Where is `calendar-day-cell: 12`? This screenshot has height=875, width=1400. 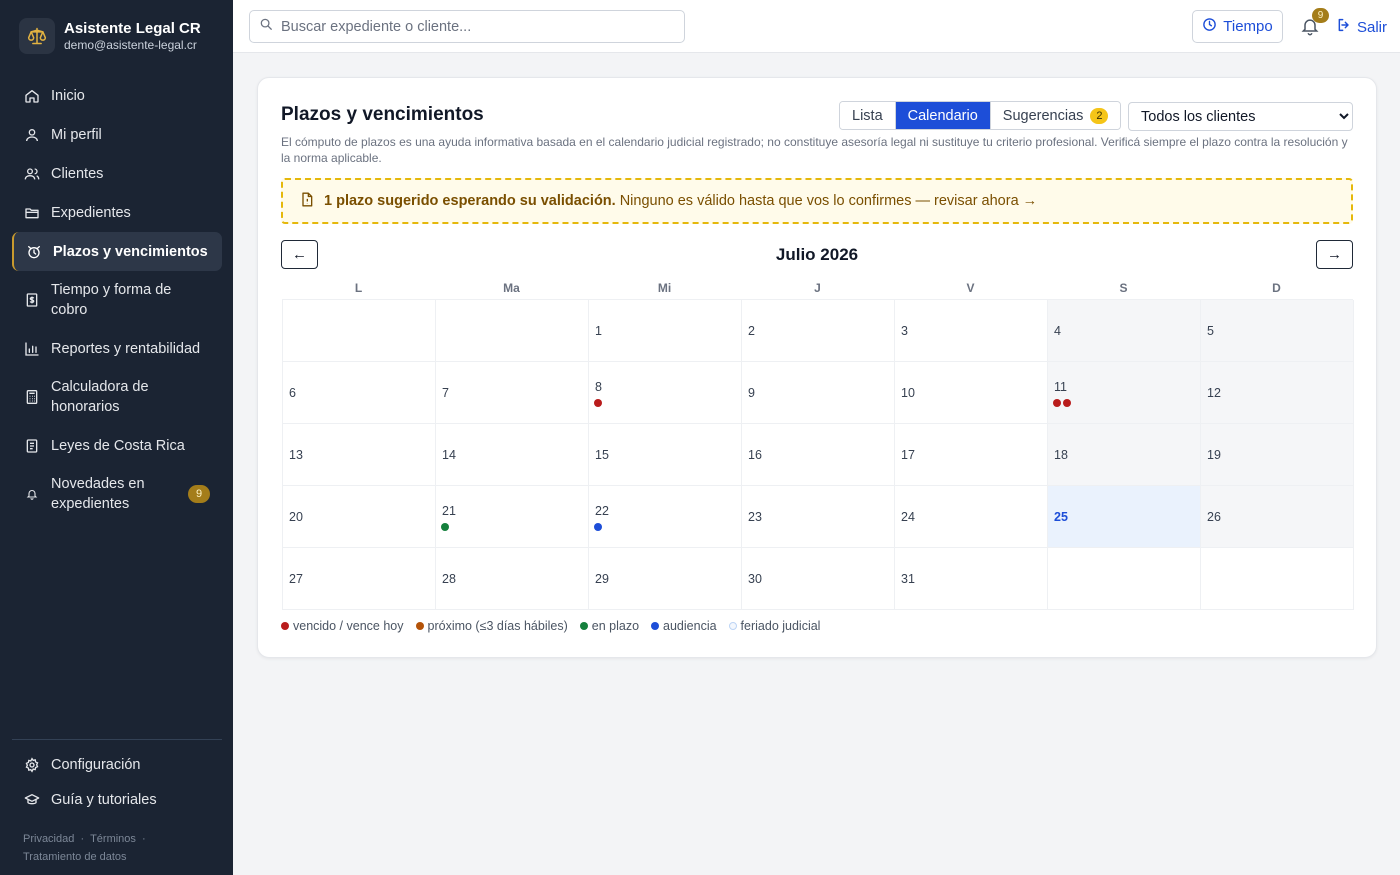
calendar-day-cell: 12 is located at coordinates (1277, 393).